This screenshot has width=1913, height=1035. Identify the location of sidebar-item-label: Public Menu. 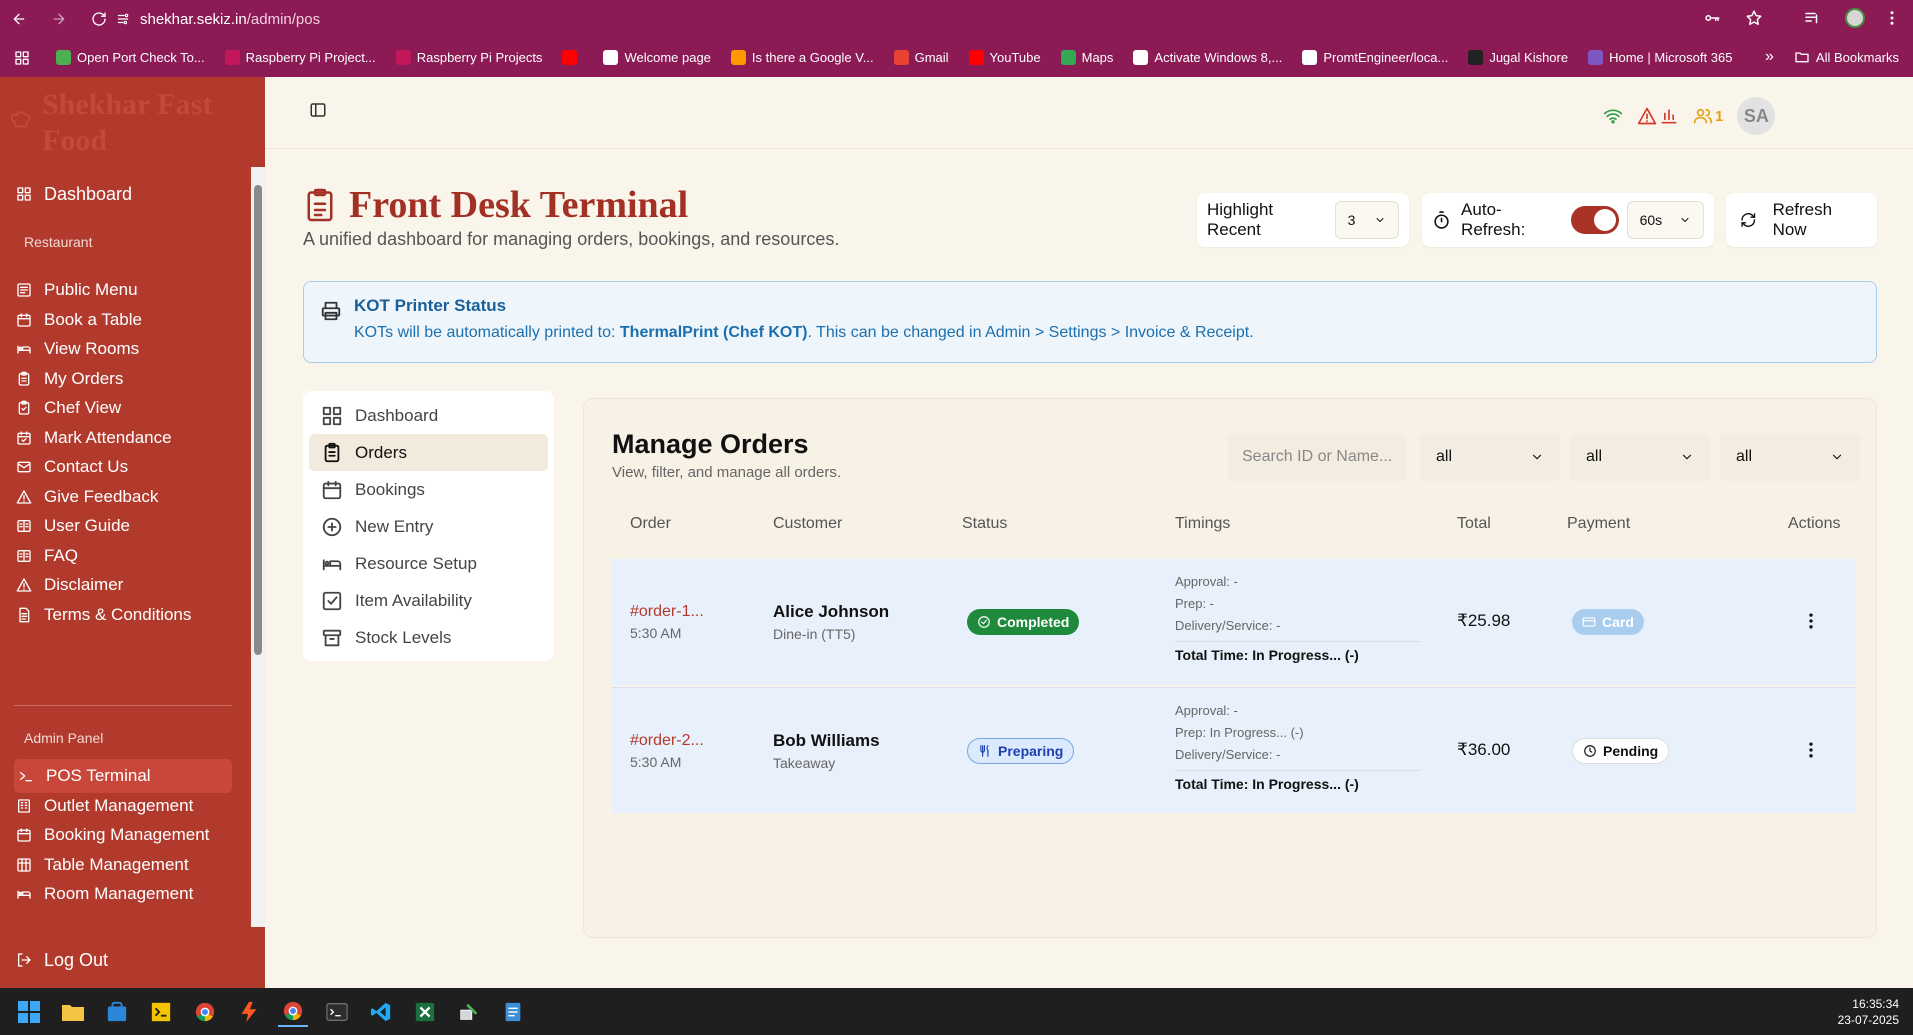
(91, 289).